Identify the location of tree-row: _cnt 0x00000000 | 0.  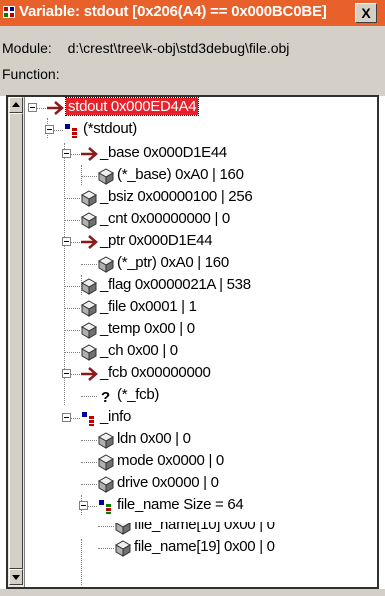
(201, 220).